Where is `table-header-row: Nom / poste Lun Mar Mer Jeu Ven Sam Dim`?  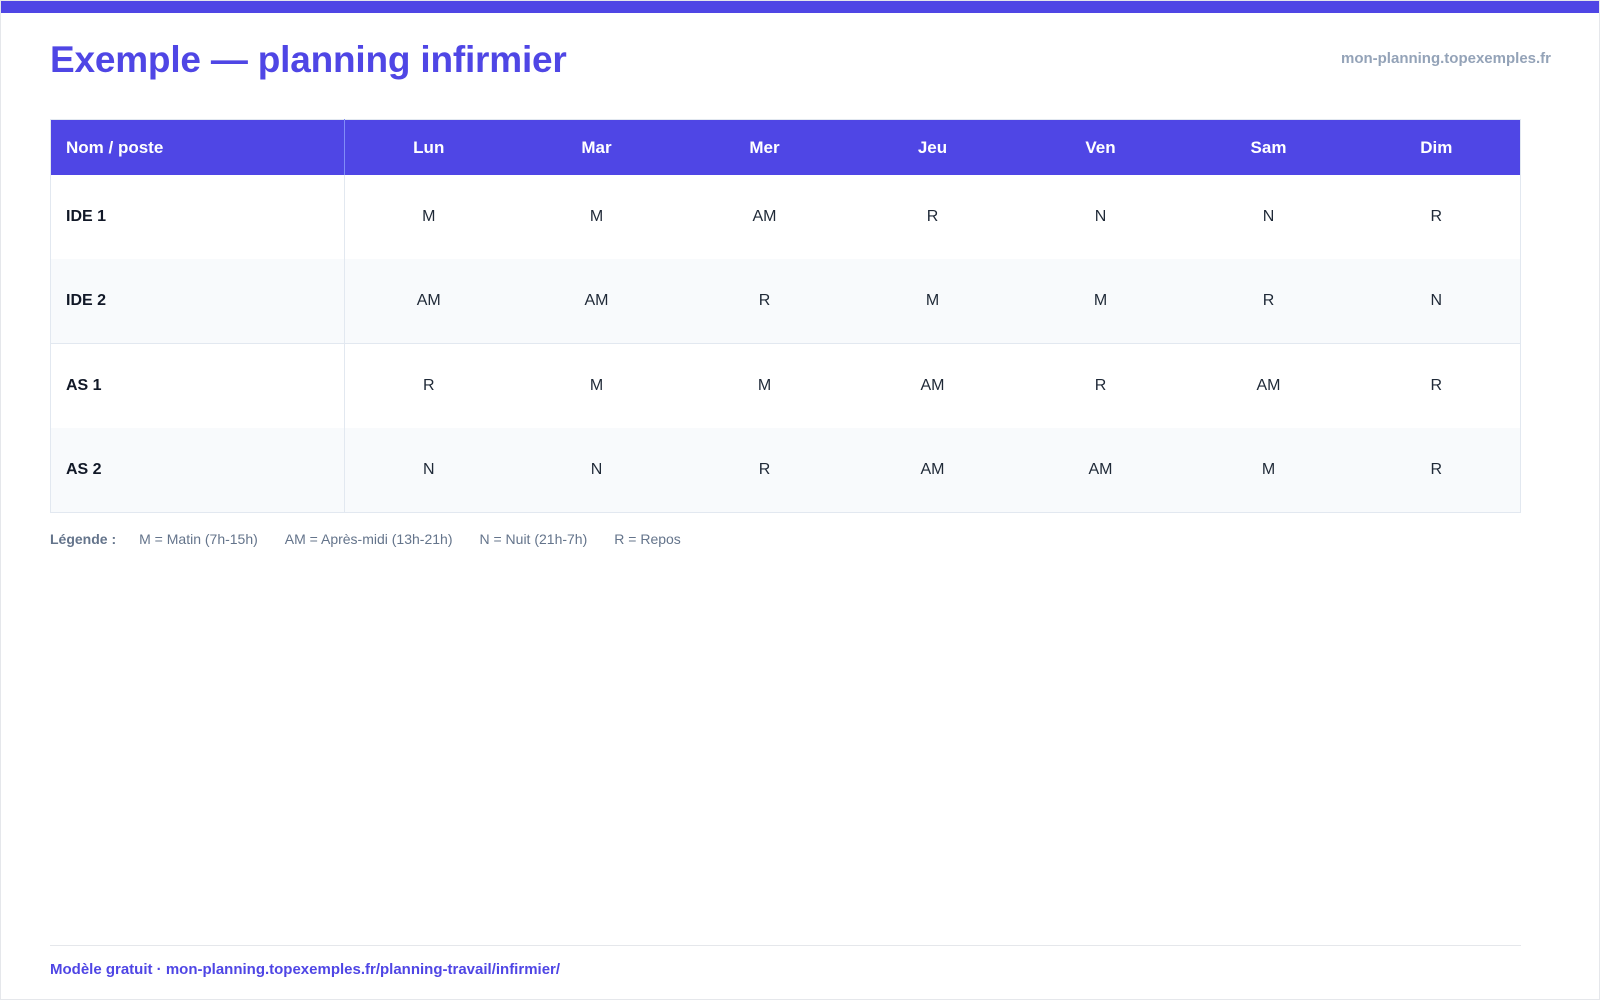 table-header-row: Nom / poste Lun Mar Mer Jeu Ven Sam Dim is located at coordinates (785, 147).